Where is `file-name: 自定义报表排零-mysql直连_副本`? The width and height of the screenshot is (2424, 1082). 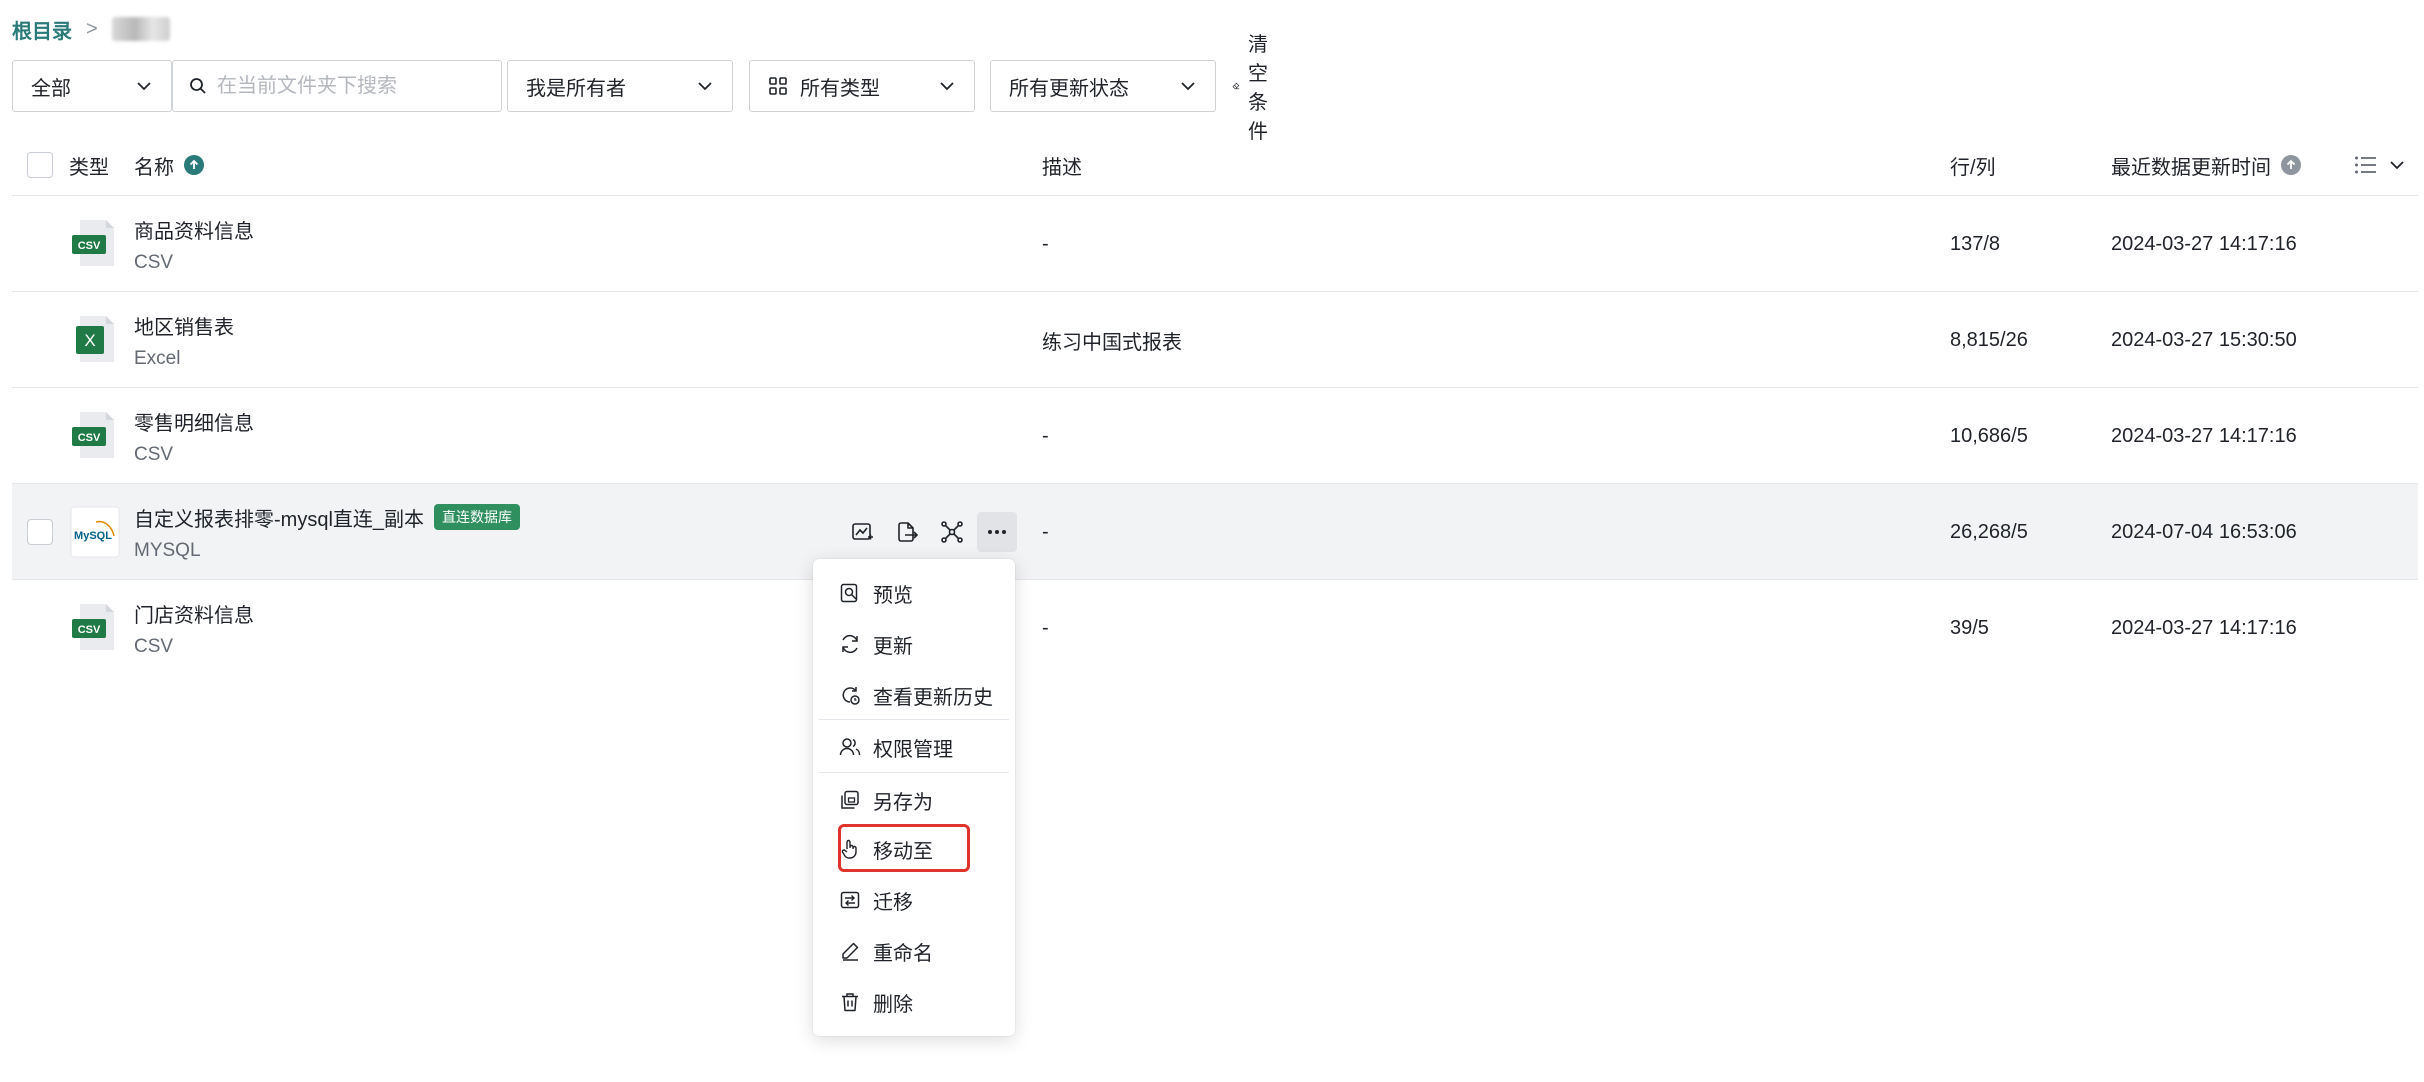
file-name: 自定义报表排零-mysql直连_副本 is located at coordinates (279, 517).